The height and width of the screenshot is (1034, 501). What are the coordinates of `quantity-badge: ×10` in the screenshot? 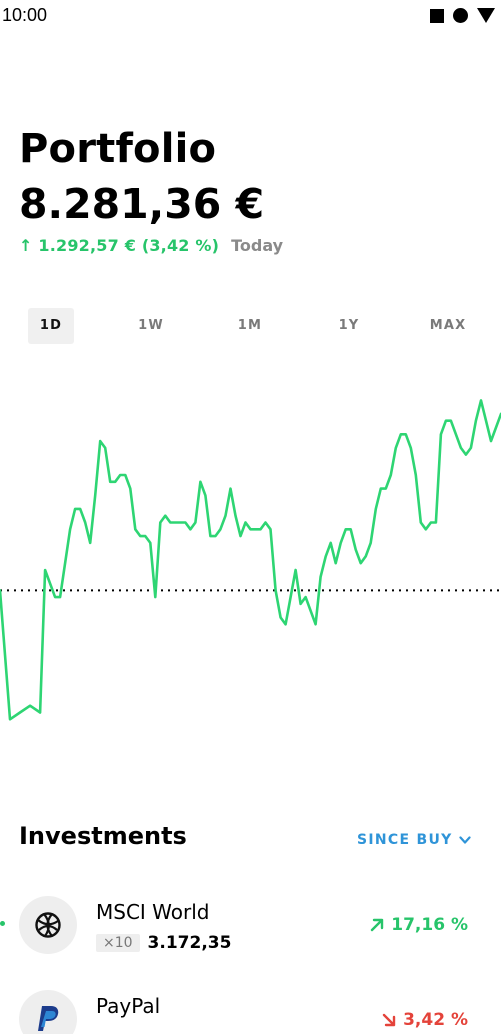 It's located at (118, 943).